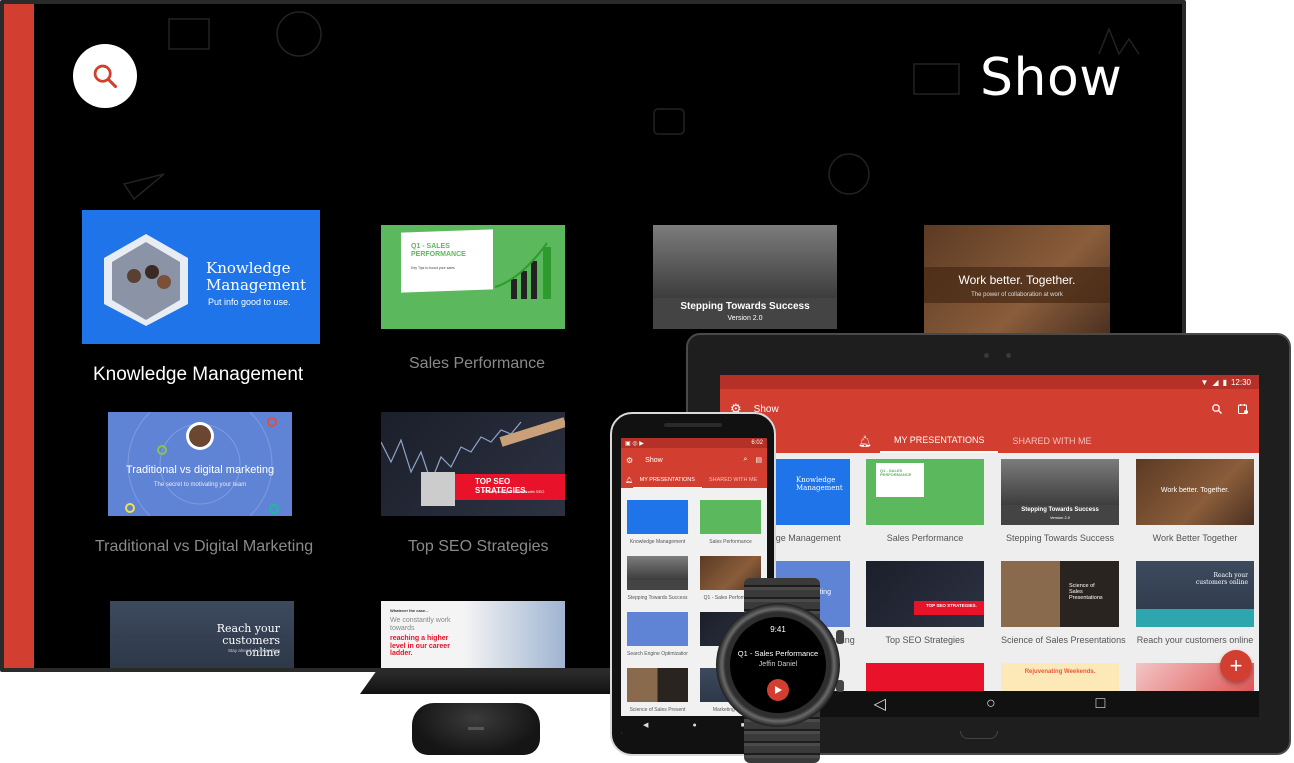  Describe the element at coordinates (880, 704) in the screenshot. I see `back-icon: ◁` at that location.